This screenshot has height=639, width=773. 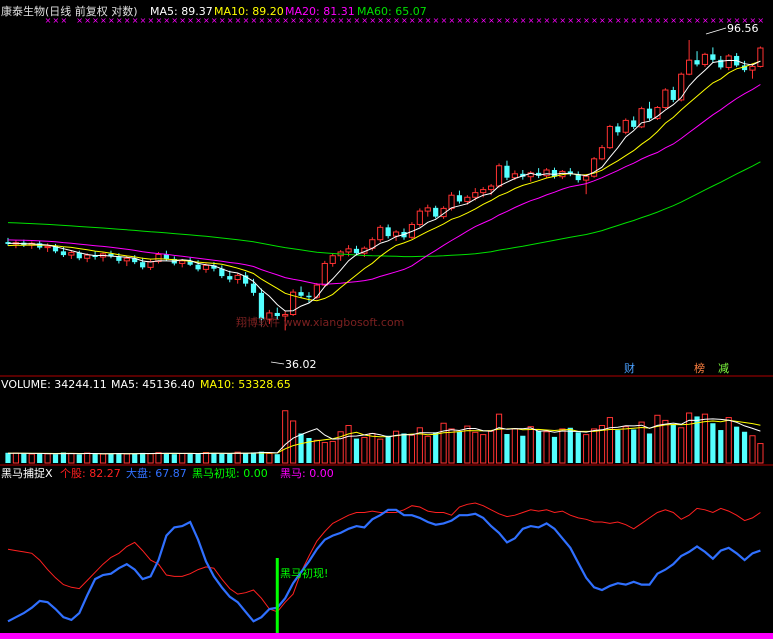 I want to click on volume-ma5-legend: MA5: 45136.40, so click(x=153, y=384).